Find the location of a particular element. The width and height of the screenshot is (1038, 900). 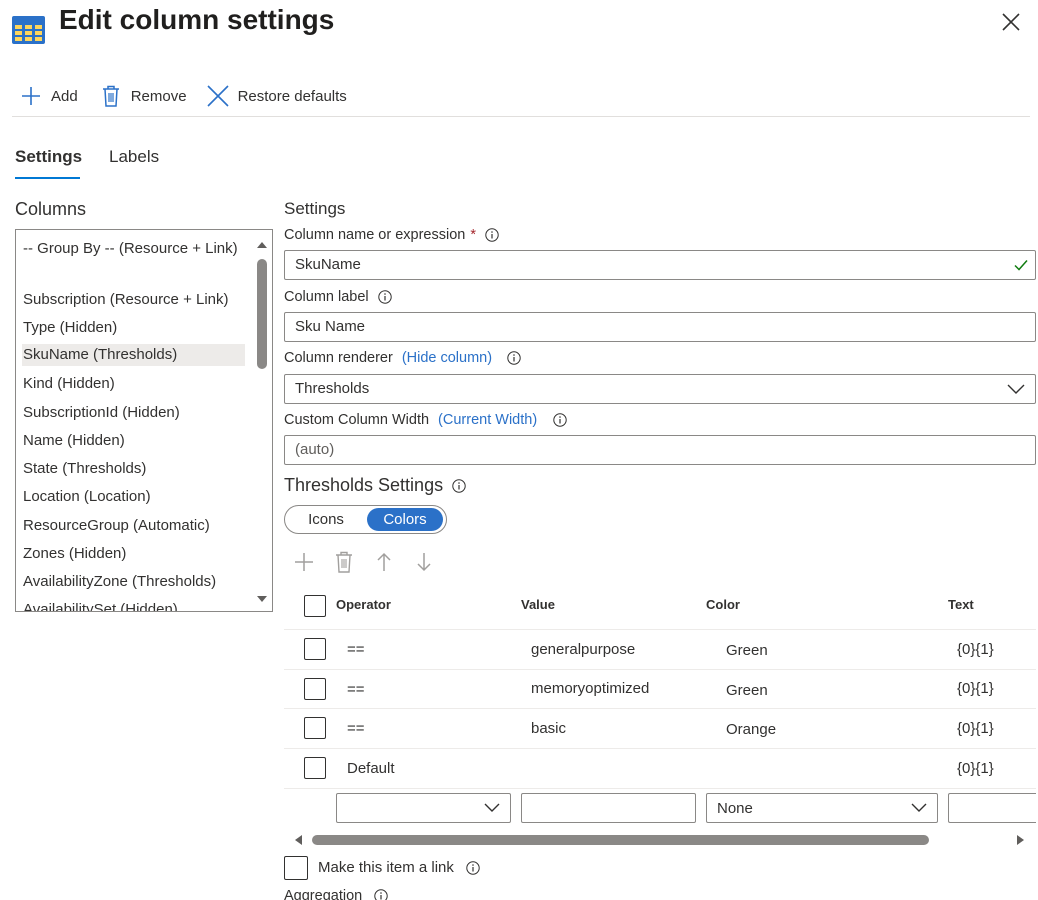

row-value: generalpurpose is located at coordinates (583, 649).